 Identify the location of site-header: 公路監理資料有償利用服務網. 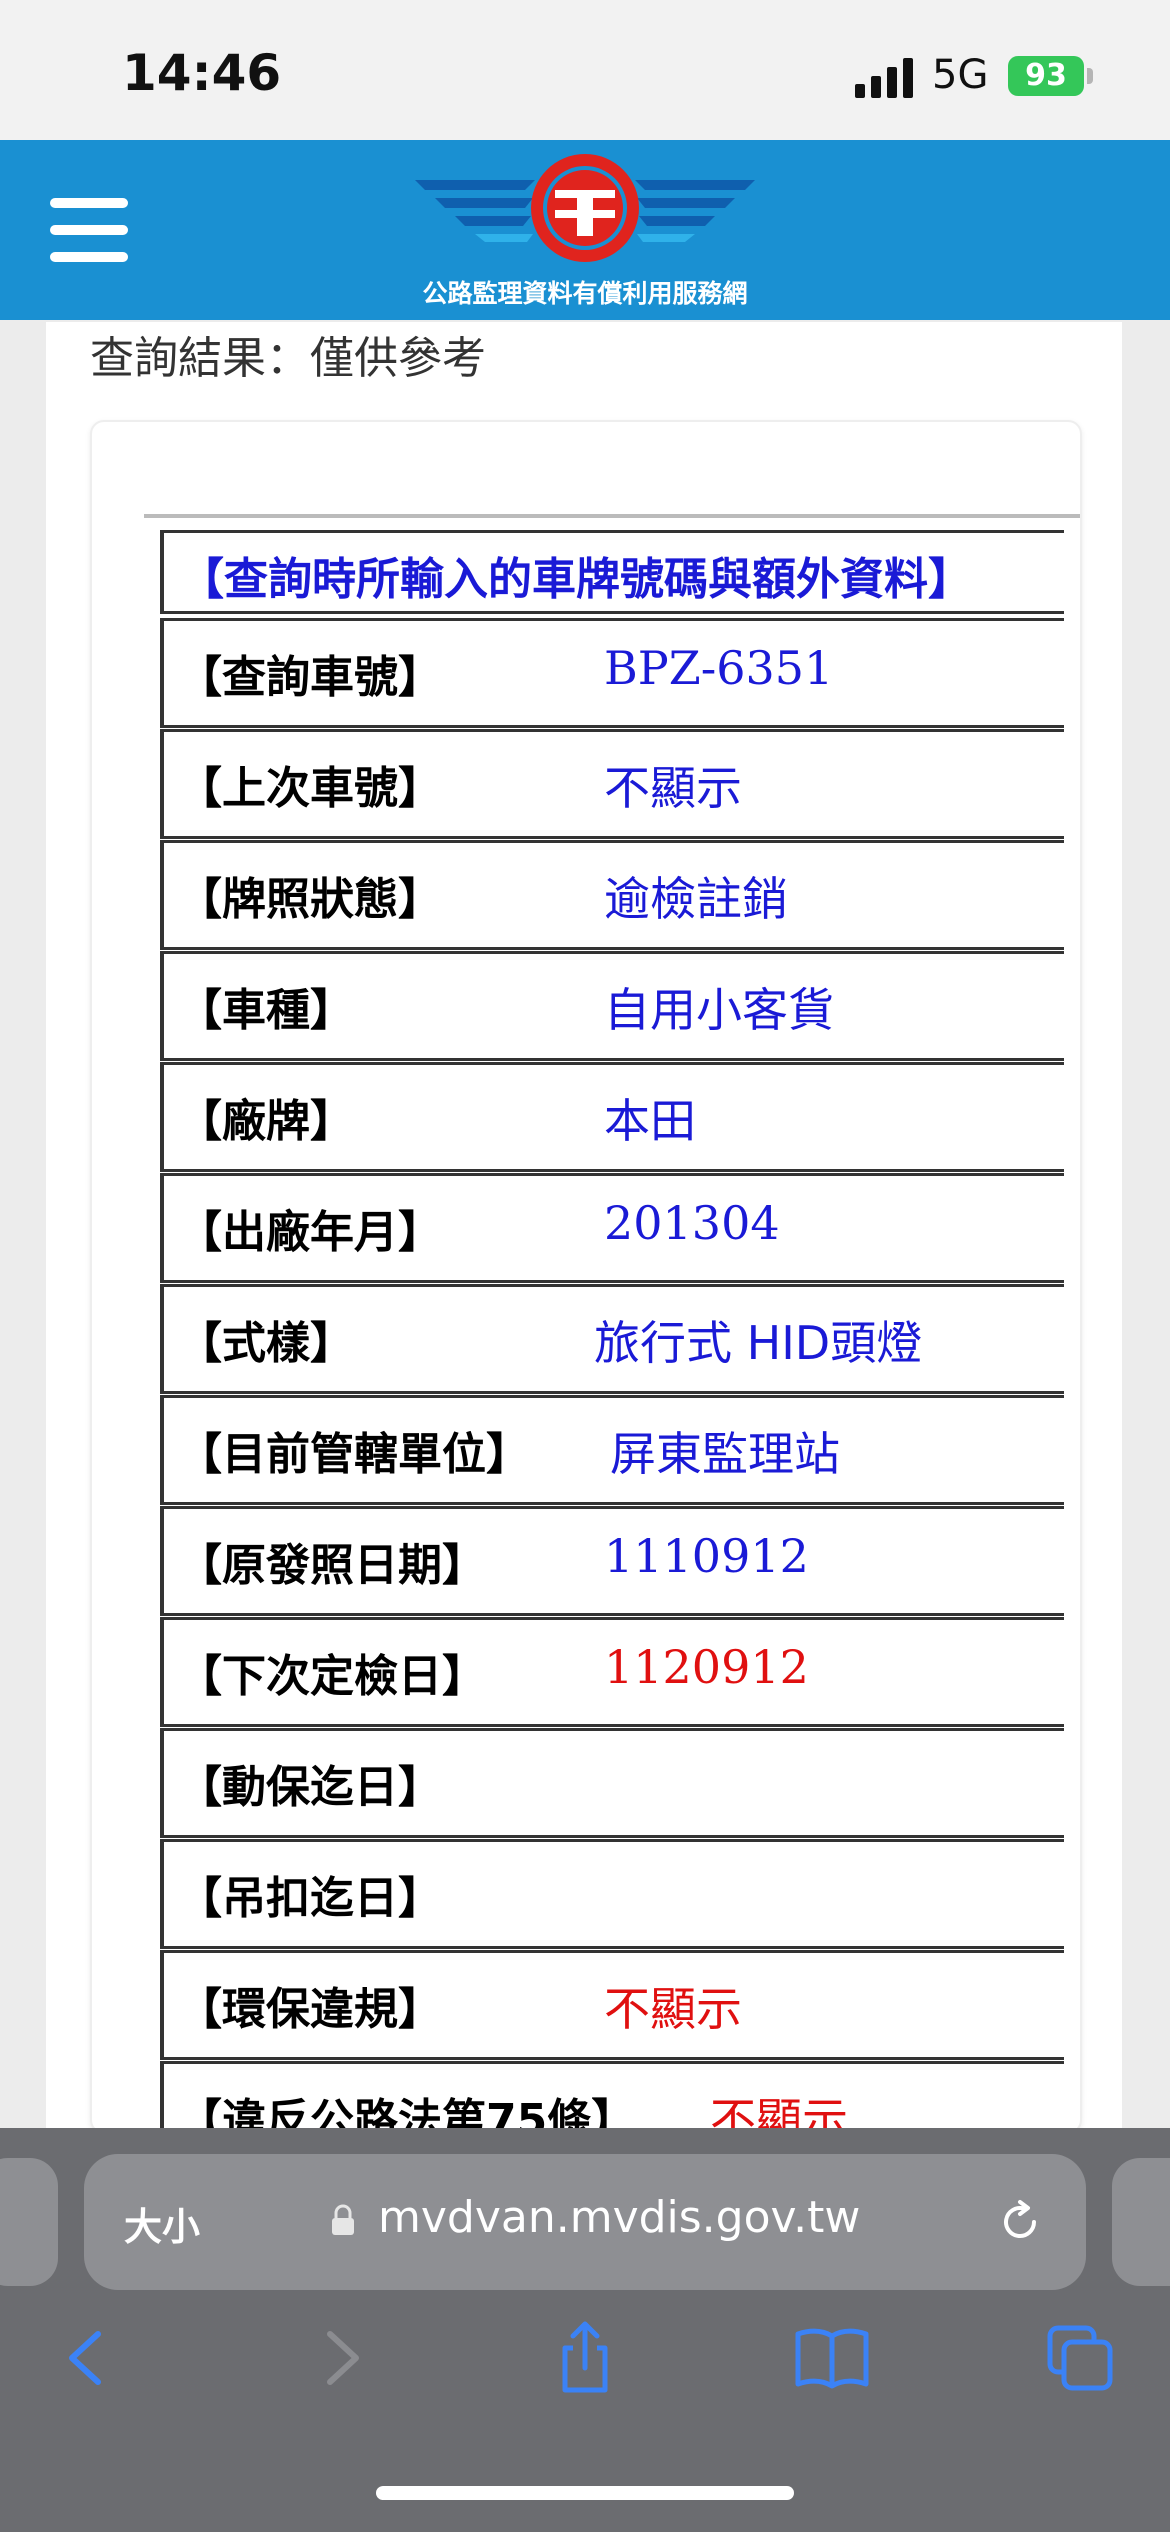
(585, 230).